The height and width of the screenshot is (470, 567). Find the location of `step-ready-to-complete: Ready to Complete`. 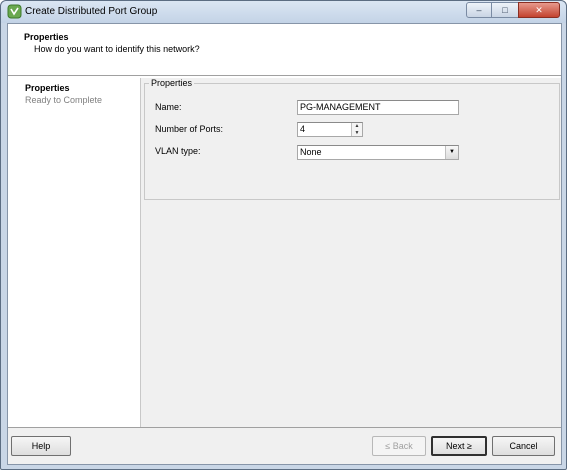

step-ready-to-complete: Ready to Complete is located at coordinates (64, 100).